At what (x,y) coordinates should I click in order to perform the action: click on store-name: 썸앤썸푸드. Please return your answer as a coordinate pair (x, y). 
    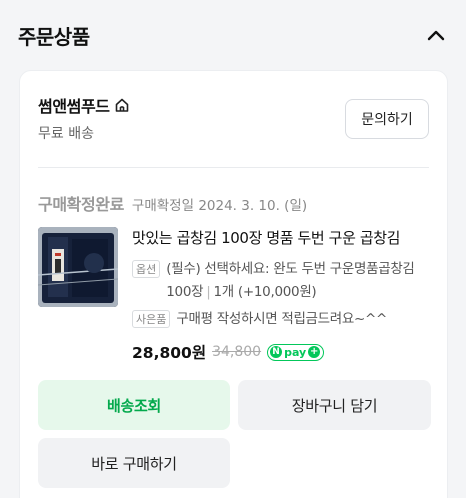
    Looking at the image, I should click on (74, 106).